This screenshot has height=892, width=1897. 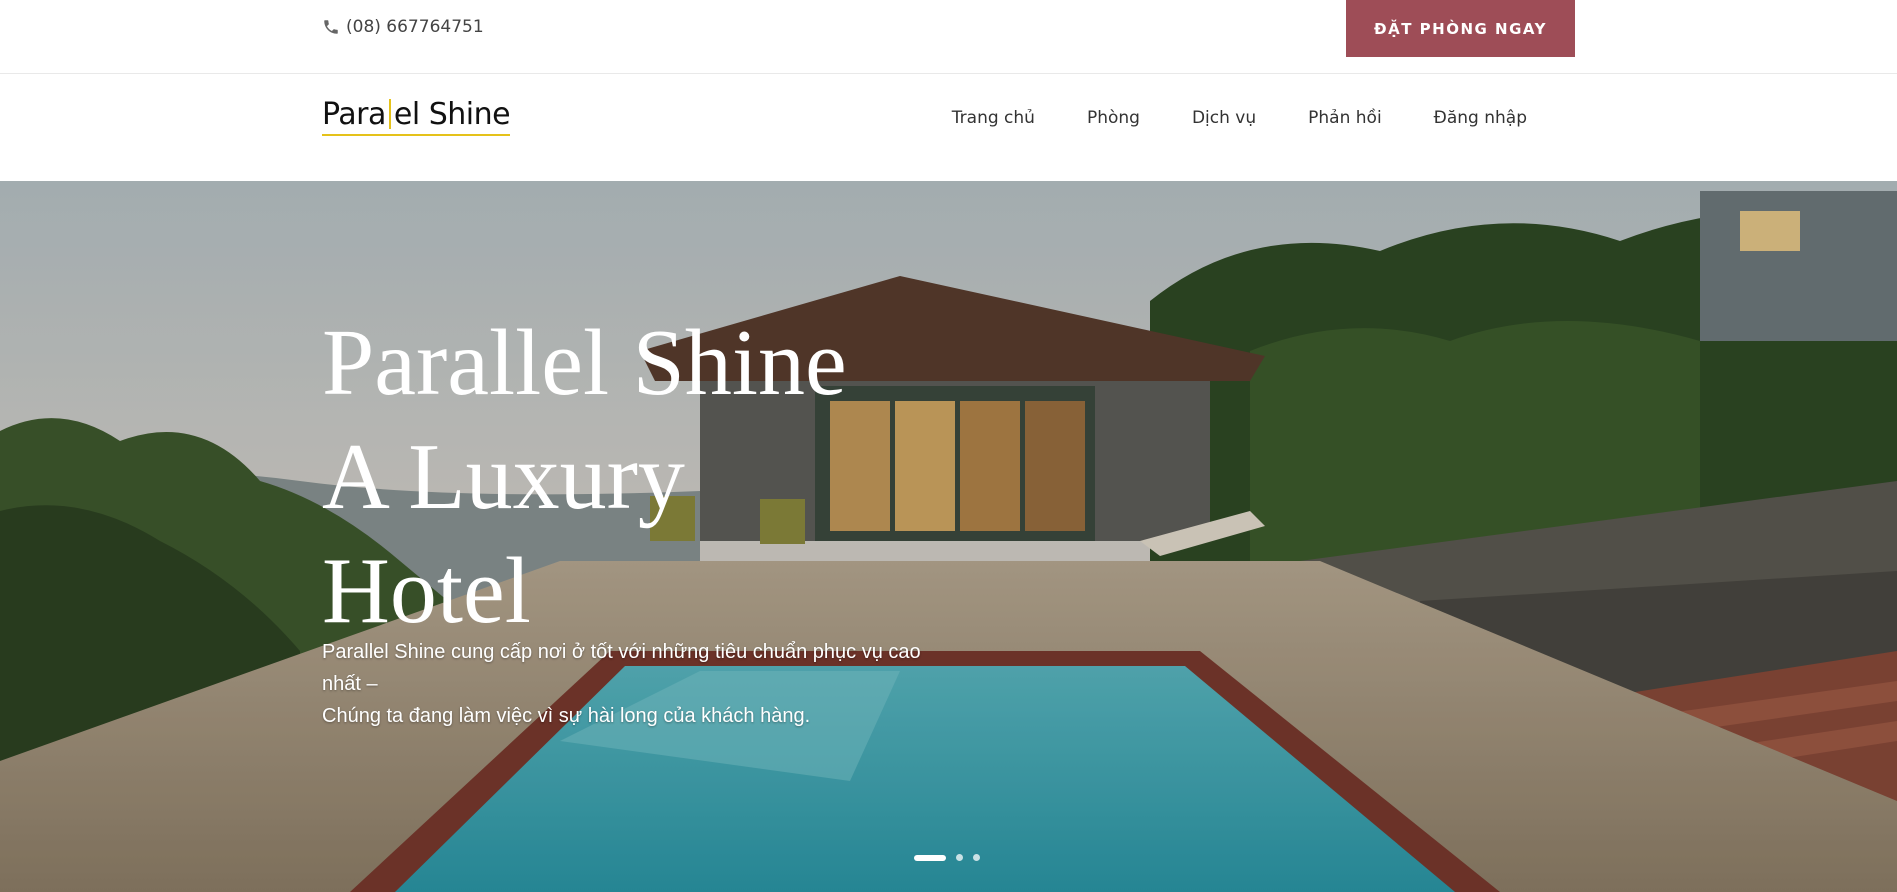 What do you see at coordinates (948, 37) in the screenshot?
I see `top-bar: (08) 667764751 ĐẶT PHÒNG NGAY` at bounding box center [948, 37].